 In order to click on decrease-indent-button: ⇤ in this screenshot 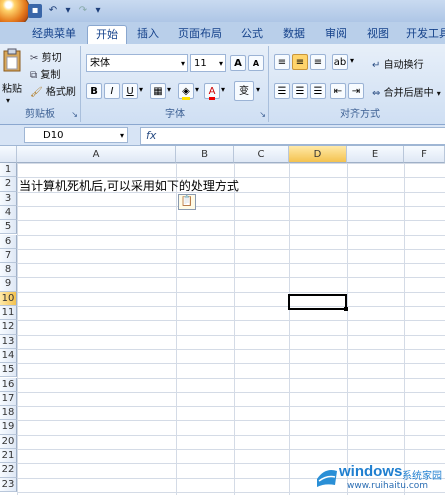, I will do `click(338, 91)`.